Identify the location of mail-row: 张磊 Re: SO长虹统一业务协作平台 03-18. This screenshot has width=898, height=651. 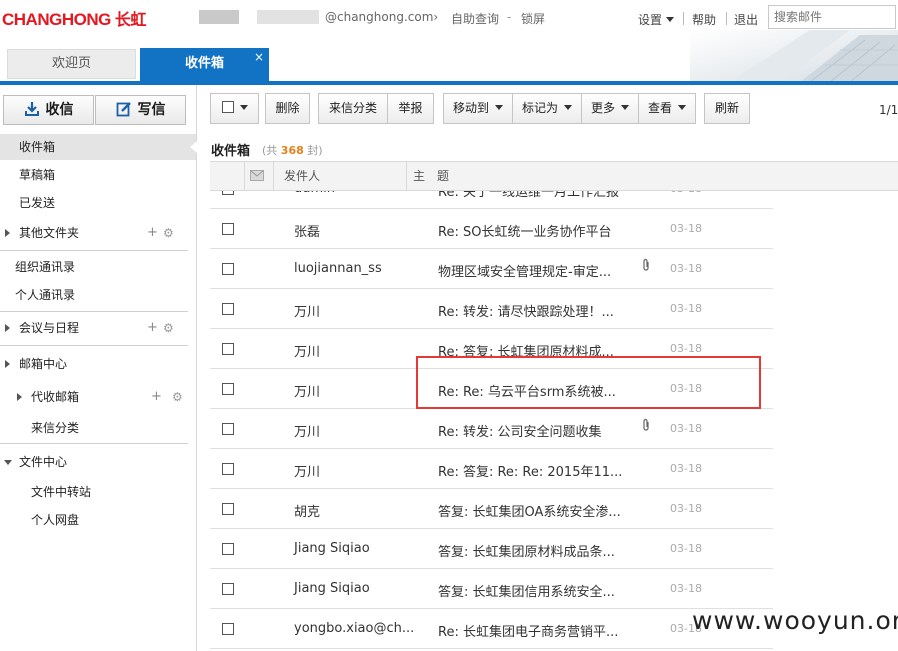
(491, 229).